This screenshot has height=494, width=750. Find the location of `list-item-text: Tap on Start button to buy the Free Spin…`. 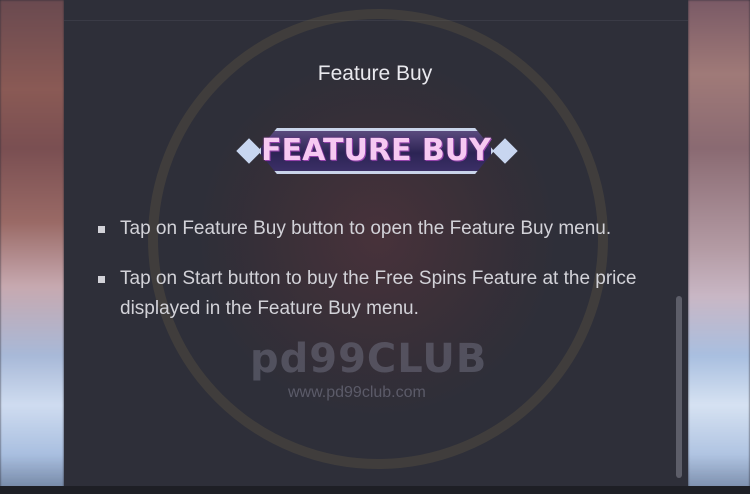

list-item-text: Tap on Start button to buy the Free Spin… is located at coordinates (378, 293).